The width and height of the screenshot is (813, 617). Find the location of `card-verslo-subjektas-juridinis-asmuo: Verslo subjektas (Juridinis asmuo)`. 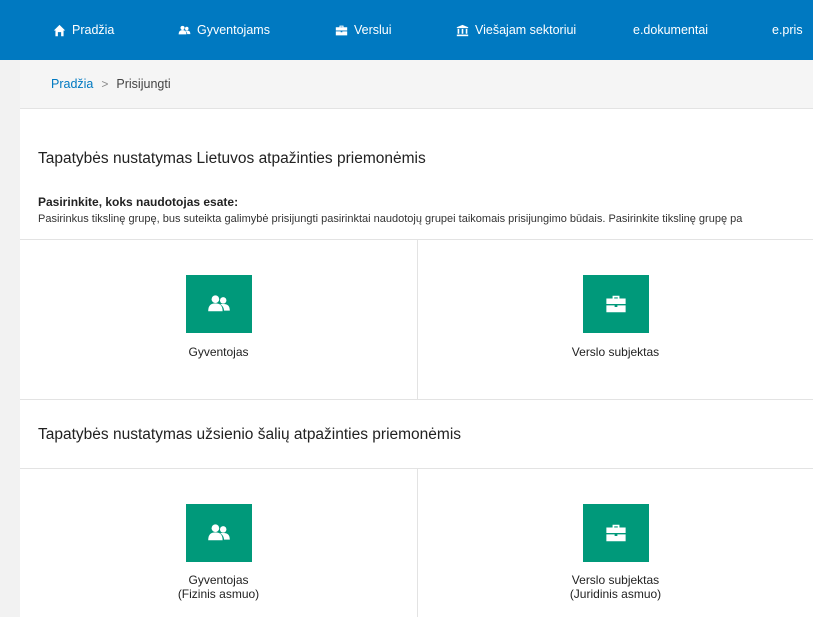

card-verslo-subjektas-juridinis-asmuo: Verslo subjektas (Juridinis asmuo) is located at coordinates (615, 543).